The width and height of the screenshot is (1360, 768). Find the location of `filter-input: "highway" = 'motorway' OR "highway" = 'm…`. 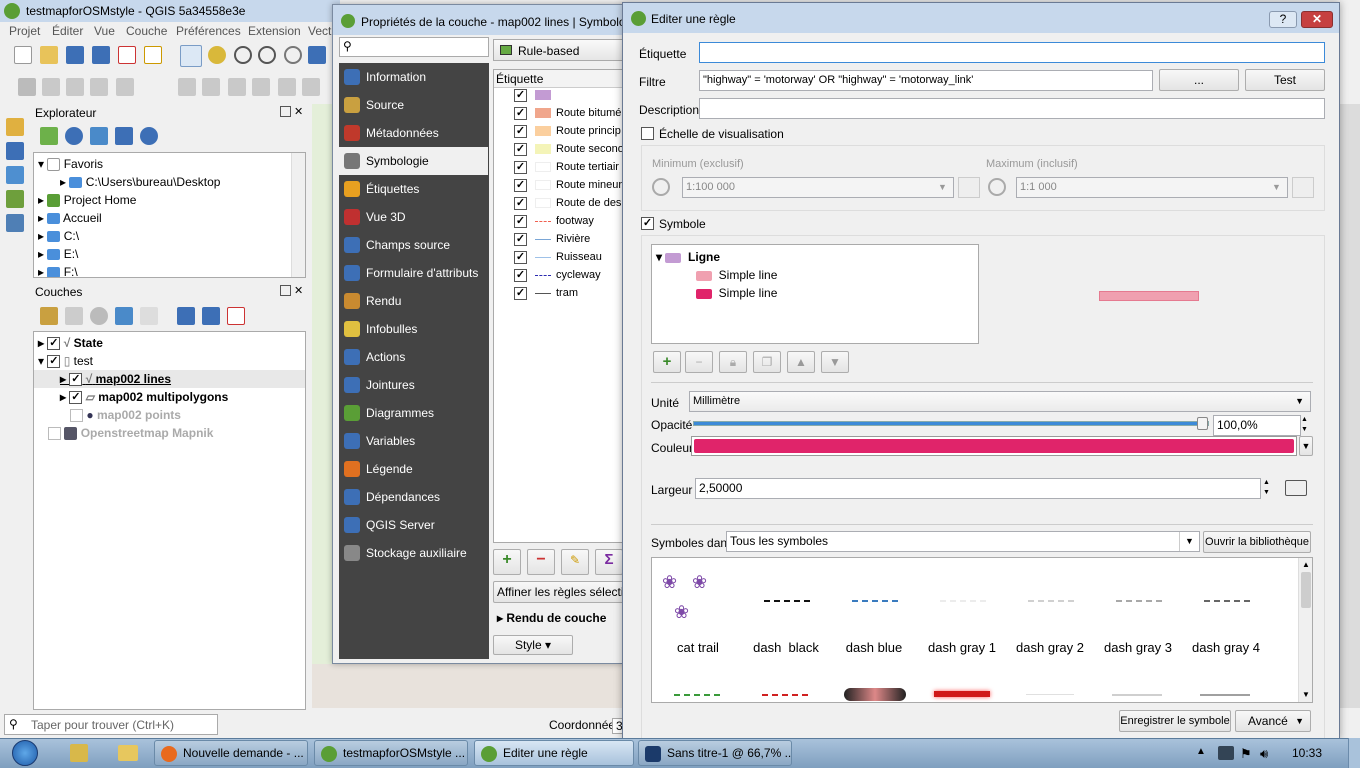

filter-input: "highway" = 'motorway' OR "highway" = 'm… is located at coordinates (926, 80).